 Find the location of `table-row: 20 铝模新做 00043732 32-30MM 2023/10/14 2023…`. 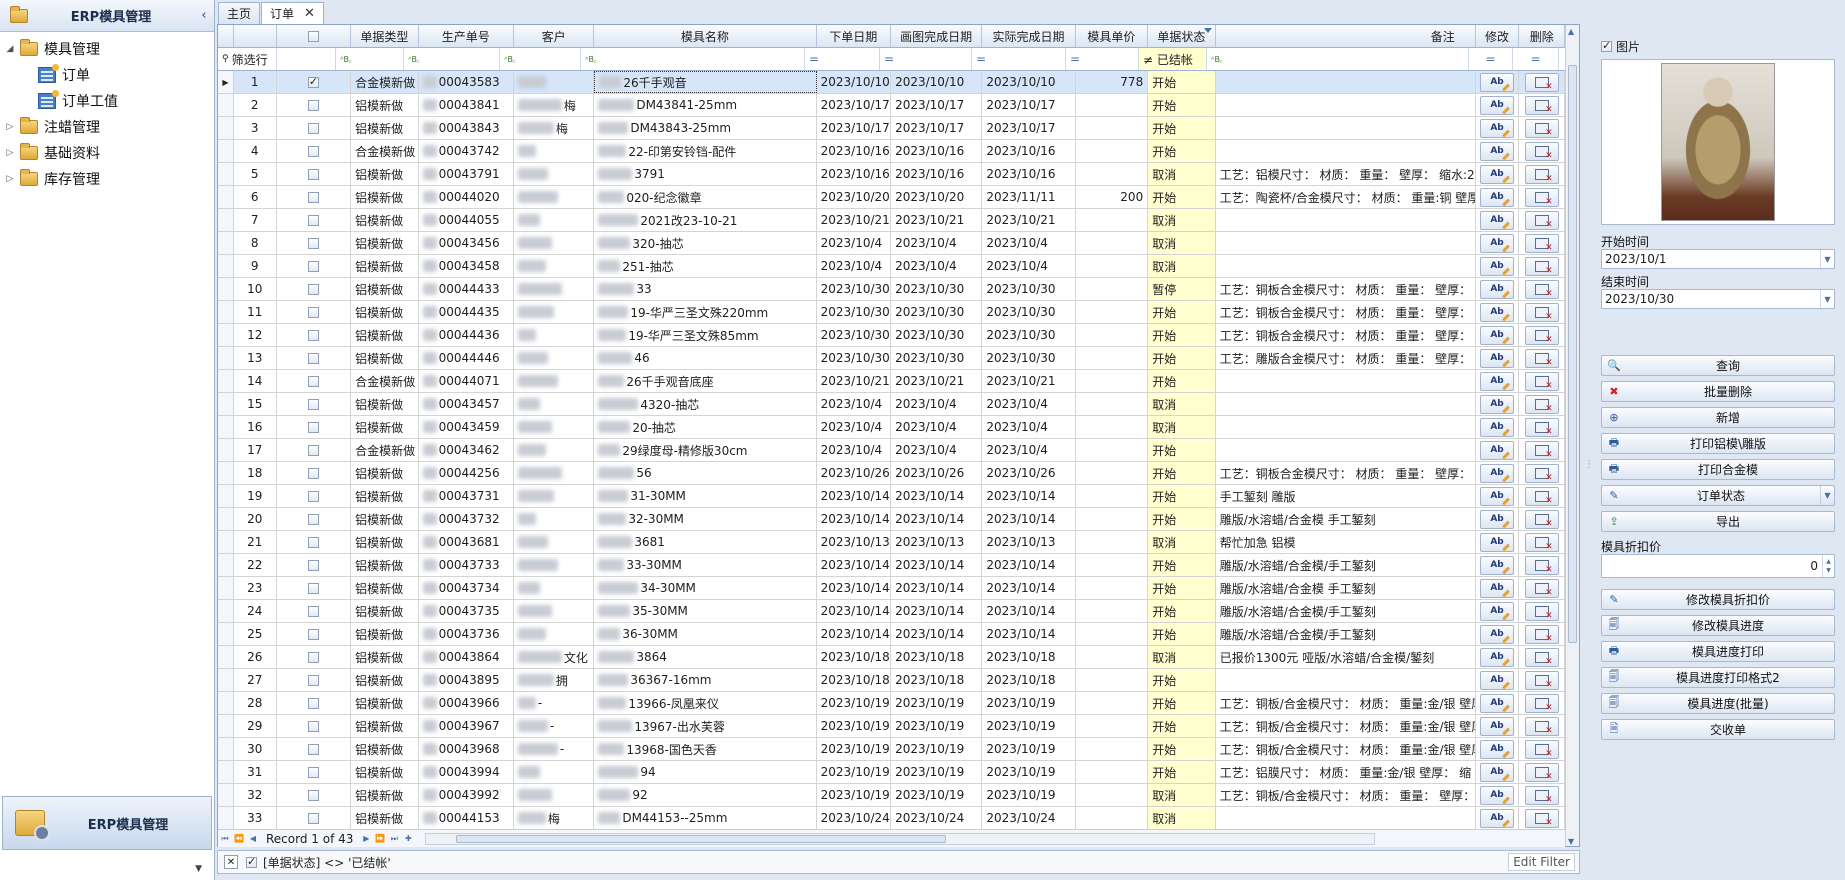

table-row: 20 铝模新做 00043732 32-30MM 2023/10/14 2023… is located at coordinates (891, 519).